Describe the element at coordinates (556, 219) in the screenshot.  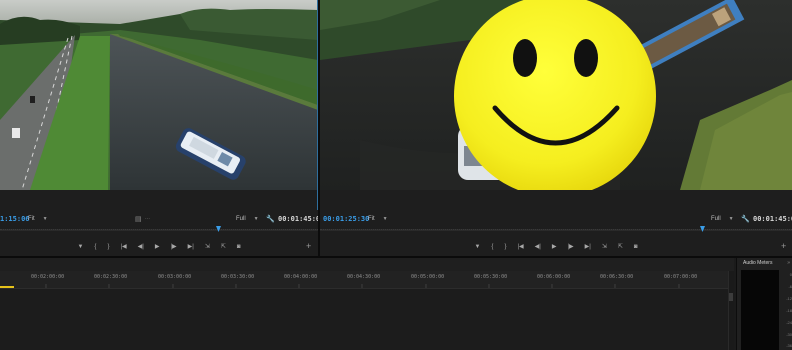
I see `program-controls-row: 00:01:25:30 Fit ▼ Full ▼ 🔧 00:01:45:02` at that location.